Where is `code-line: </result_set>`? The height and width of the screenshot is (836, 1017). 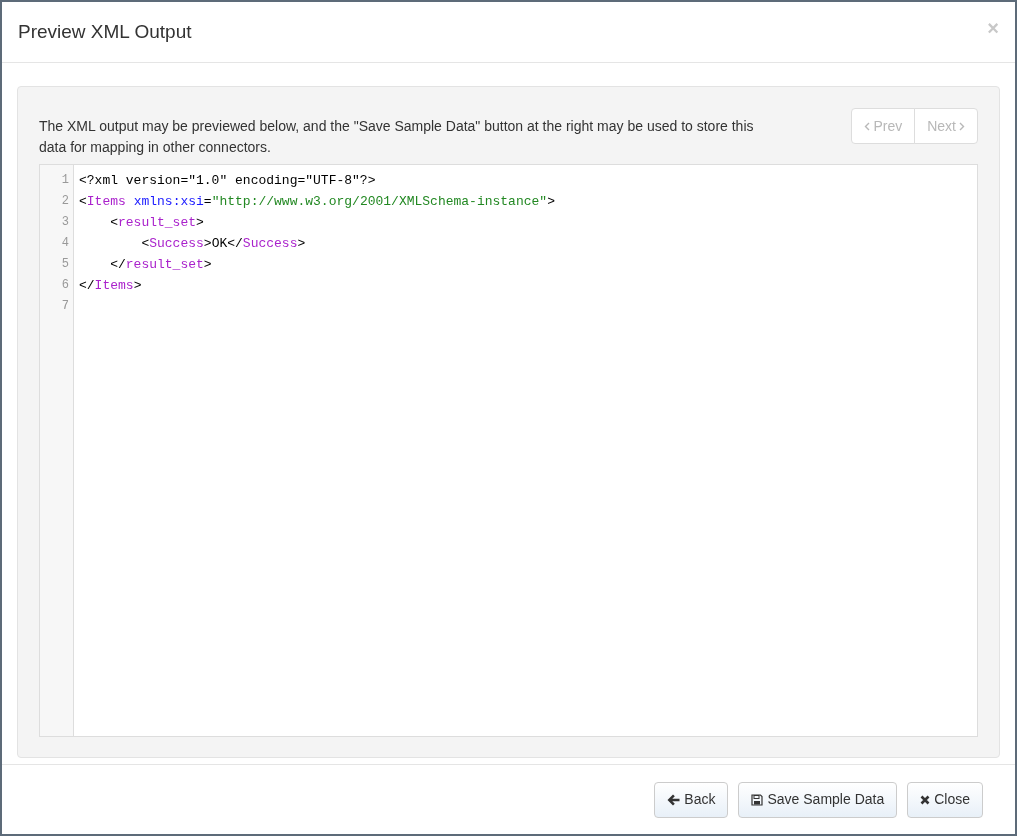
code-line: </result_set> is located at coordinates (160, 264).